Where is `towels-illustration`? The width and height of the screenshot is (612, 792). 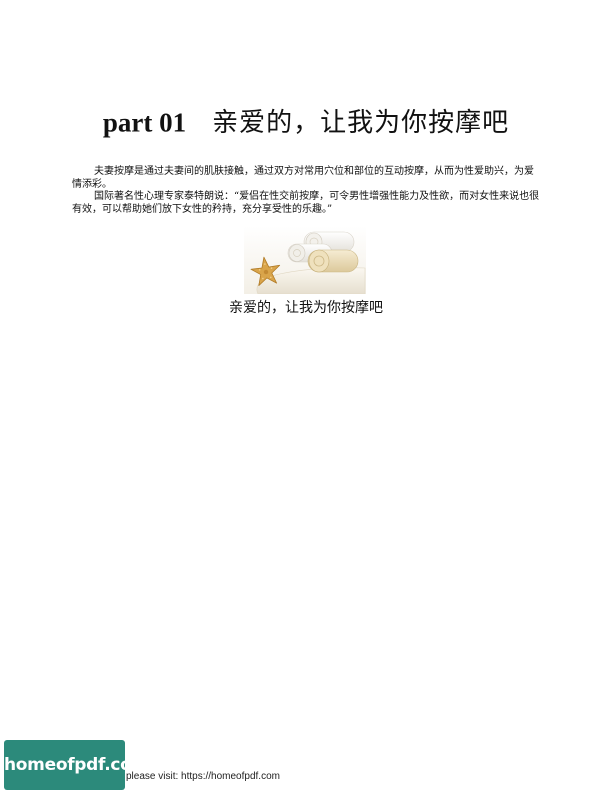 towels-illustration is located at coordinates (305, 260).